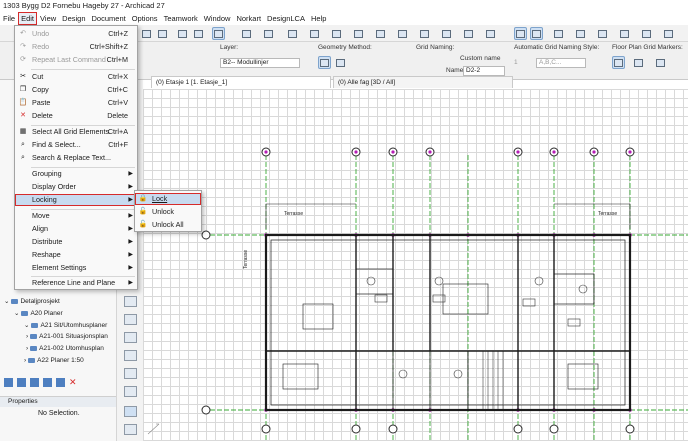 The image size is (688, 441). Describe the element at coordinates (435, 47) in the screenshot. I see `grid-naming-label: Grid Naming:` at that location.